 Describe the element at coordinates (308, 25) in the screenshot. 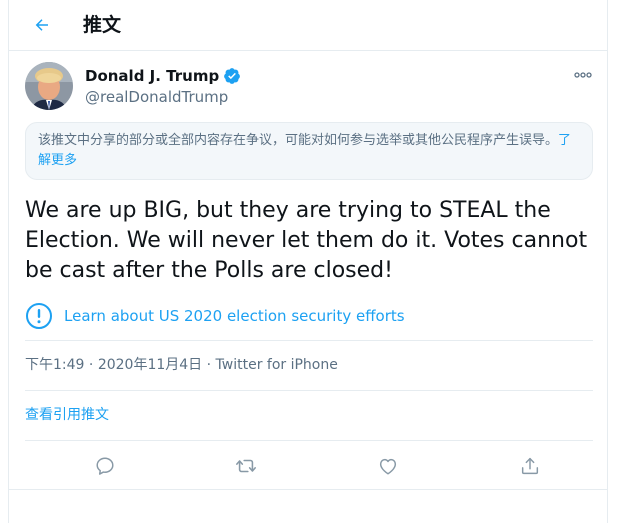

I see `header: 推文` at that location.